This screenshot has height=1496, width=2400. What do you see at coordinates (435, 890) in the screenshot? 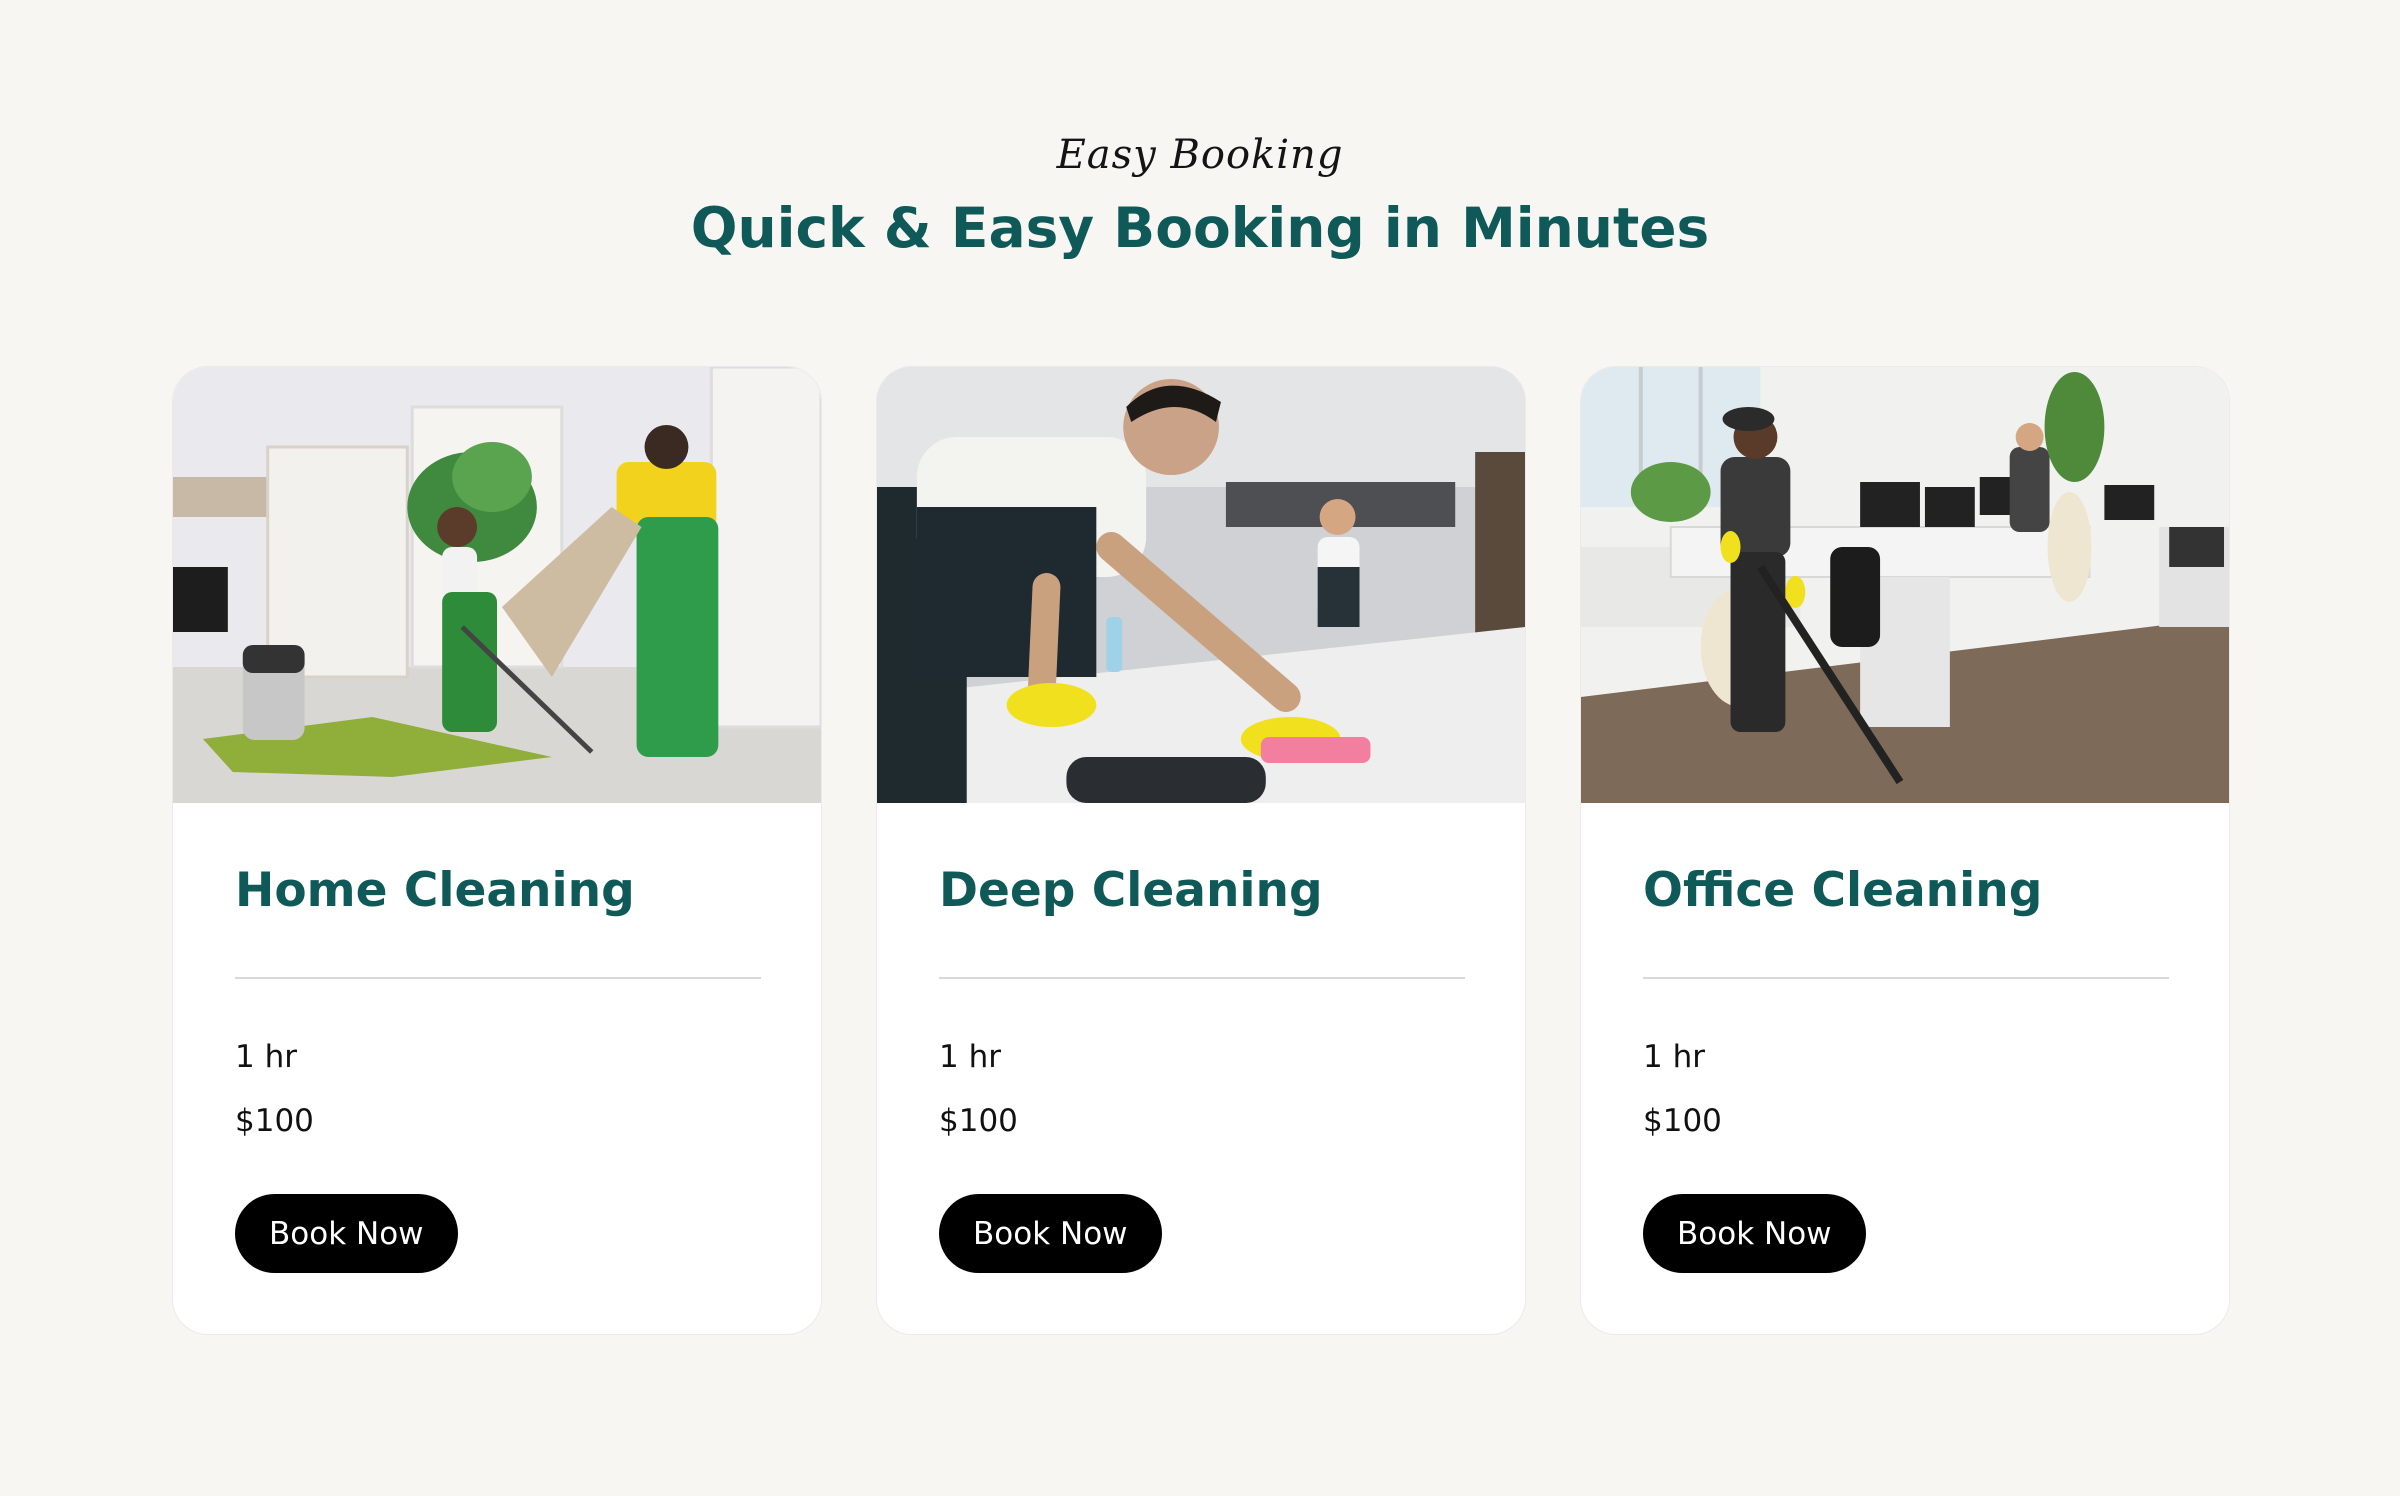
I see `card-title: Home Cleaning` at bounding box center [435, 890].